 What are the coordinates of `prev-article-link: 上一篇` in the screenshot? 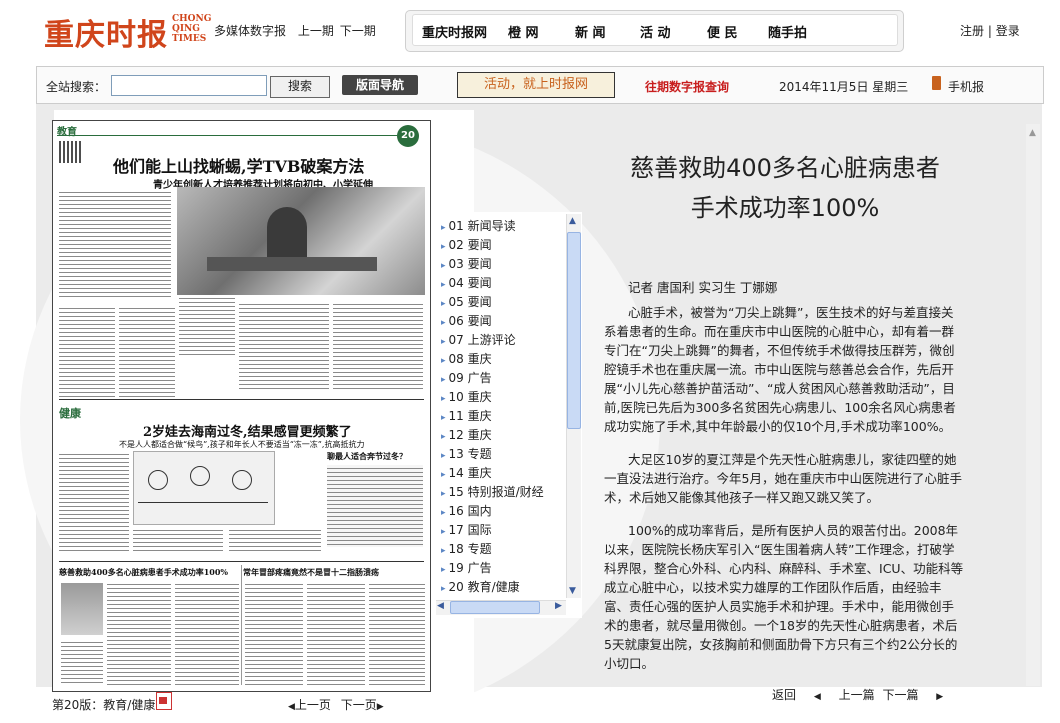 It's located at (857, 695).